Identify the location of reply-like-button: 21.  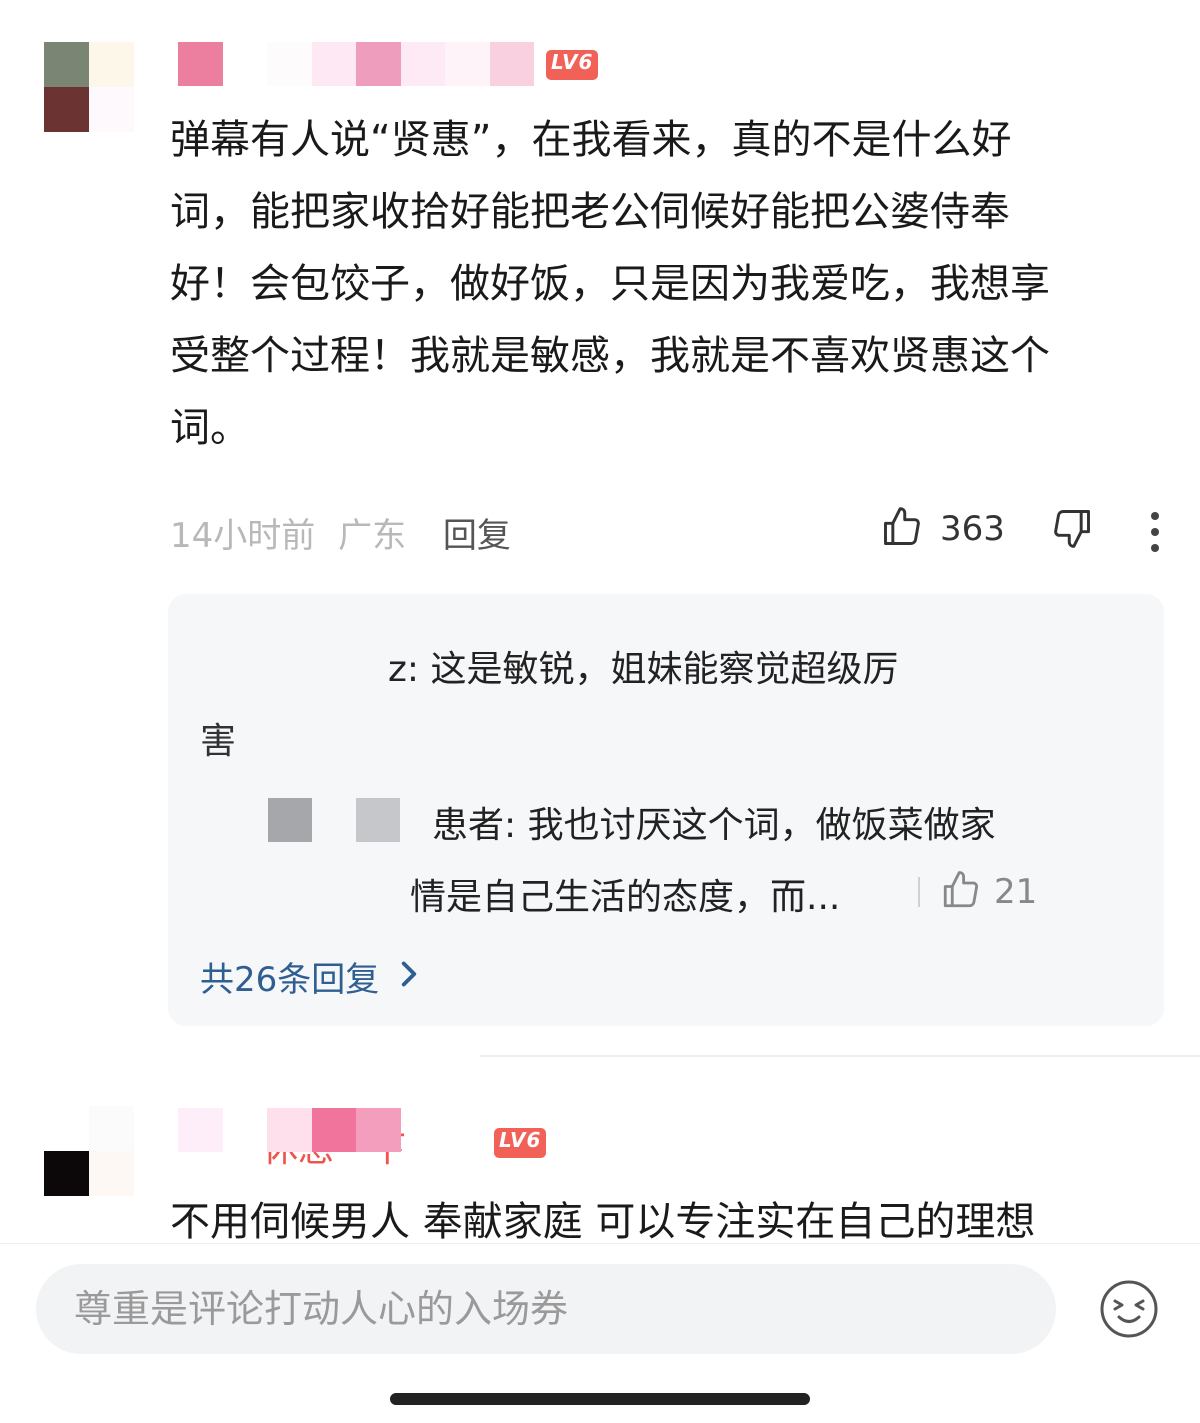
(977, 892).